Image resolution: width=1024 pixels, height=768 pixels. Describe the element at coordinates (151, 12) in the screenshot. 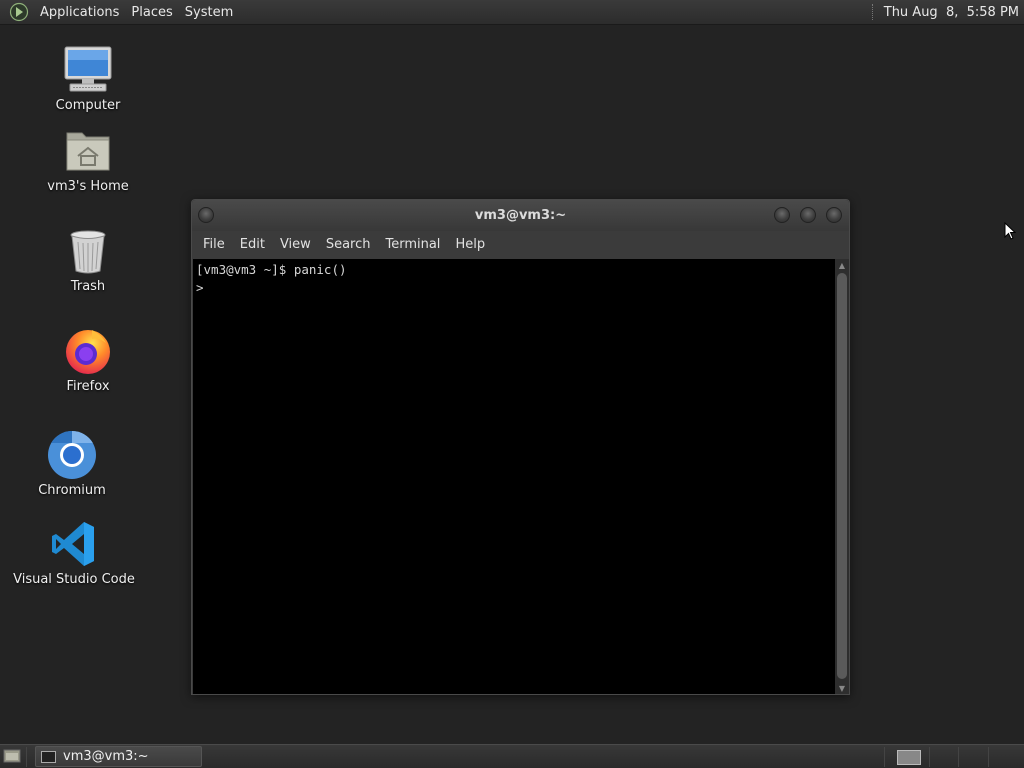

I see `places-menu: Places` at that location.